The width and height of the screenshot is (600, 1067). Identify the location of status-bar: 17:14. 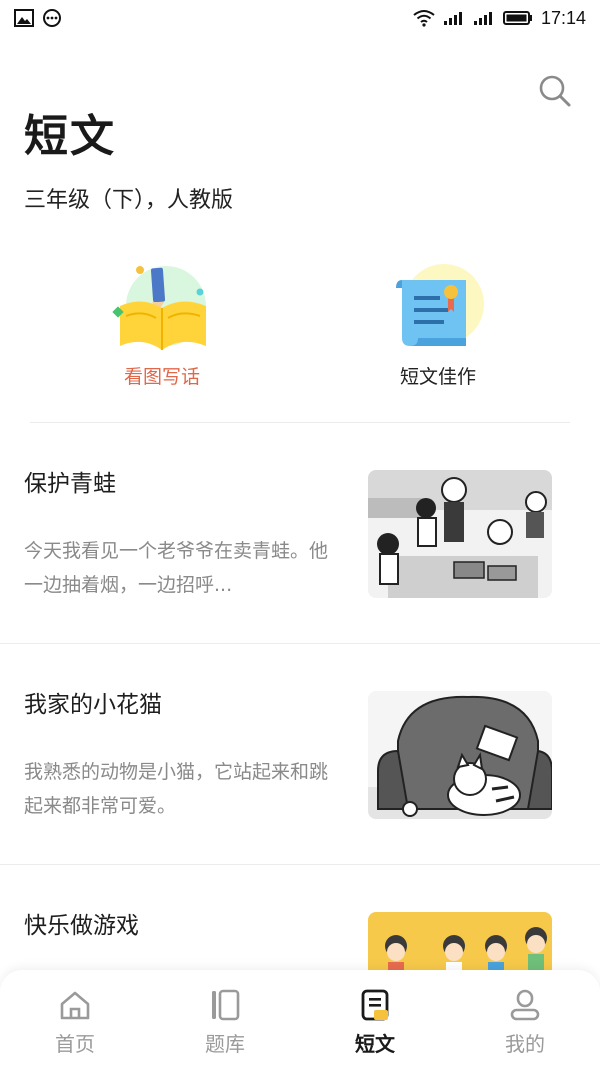
(300, 18).